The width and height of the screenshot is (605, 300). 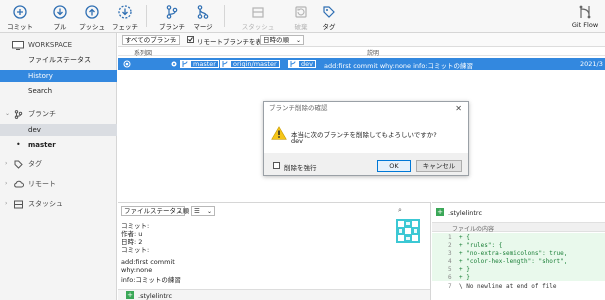 I want to click on sidebar-remotes-header: › リモート, so click(x=58, y=184).